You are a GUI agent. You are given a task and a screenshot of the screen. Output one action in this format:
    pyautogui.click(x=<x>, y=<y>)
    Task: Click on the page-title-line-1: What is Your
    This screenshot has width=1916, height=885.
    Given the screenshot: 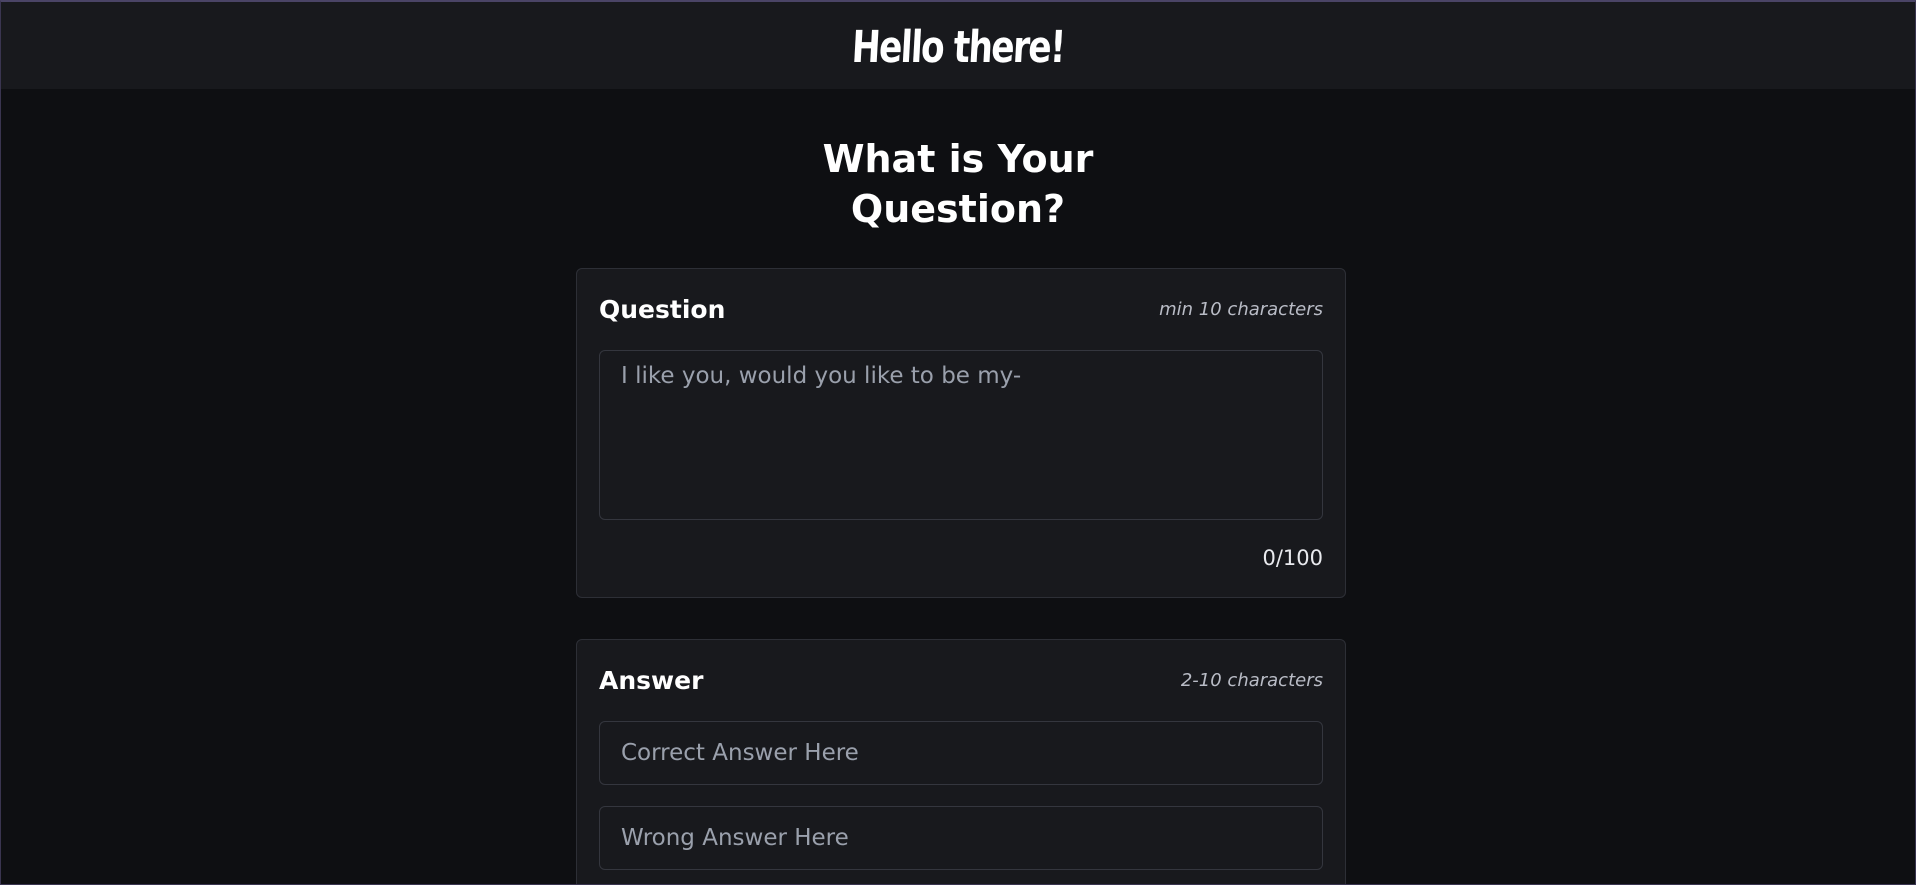 What is the action you would take?
    pyautogui.click(x=958, y=159)
    